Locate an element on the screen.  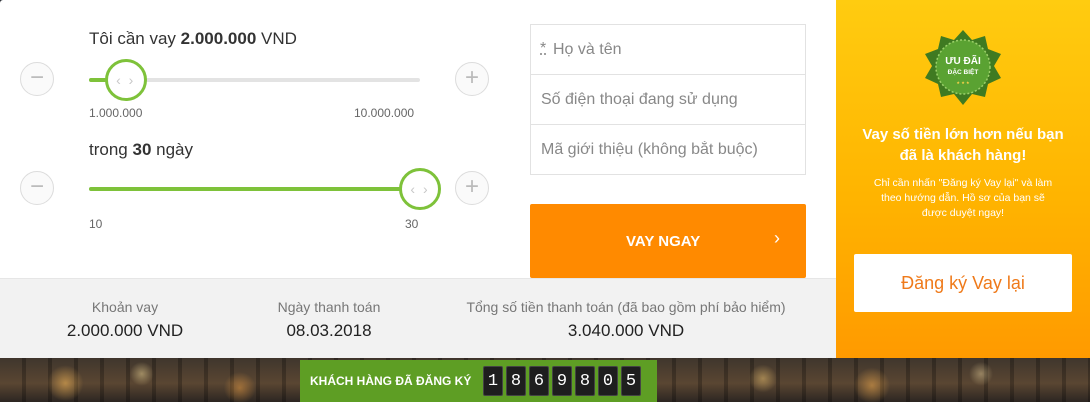
amount-slider-handle: ‹ › is located at coordinates (125, 80).